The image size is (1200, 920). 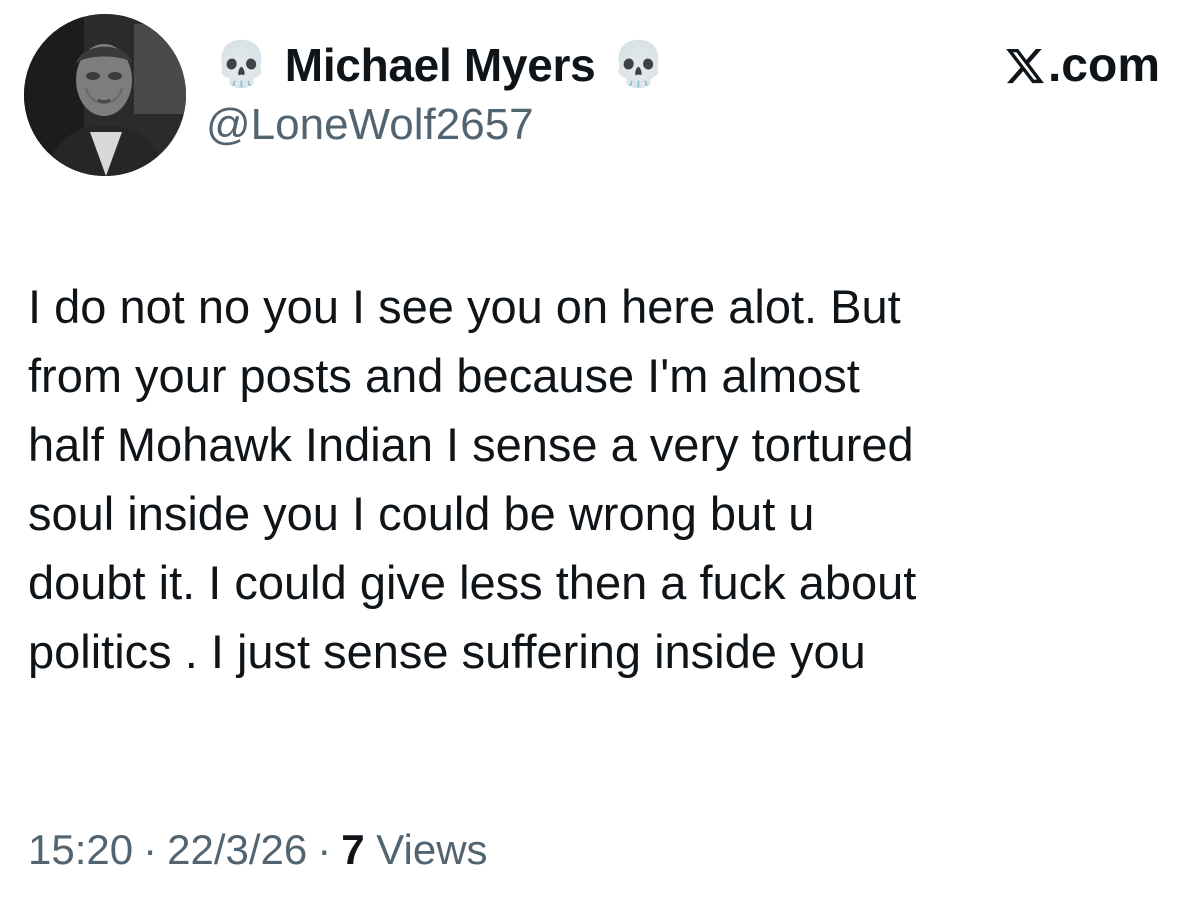 I want to click on avatar, so click(x=105, y=95).